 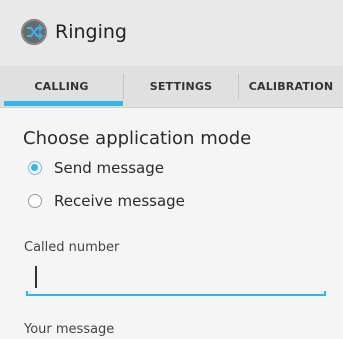 I want to click on radio-receive-message: Receive message, so click(x=106, y=201).